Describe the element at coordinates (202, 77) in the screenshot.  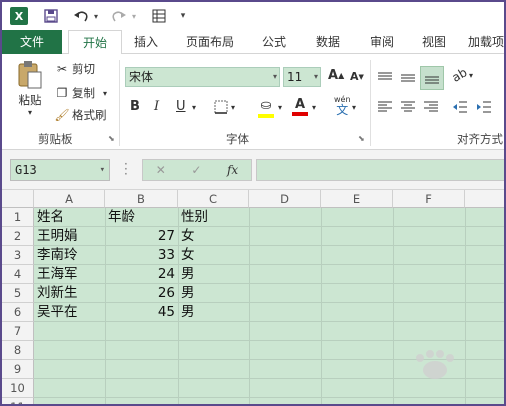
I see `font-name-select: 宋体 ▾` at that location.